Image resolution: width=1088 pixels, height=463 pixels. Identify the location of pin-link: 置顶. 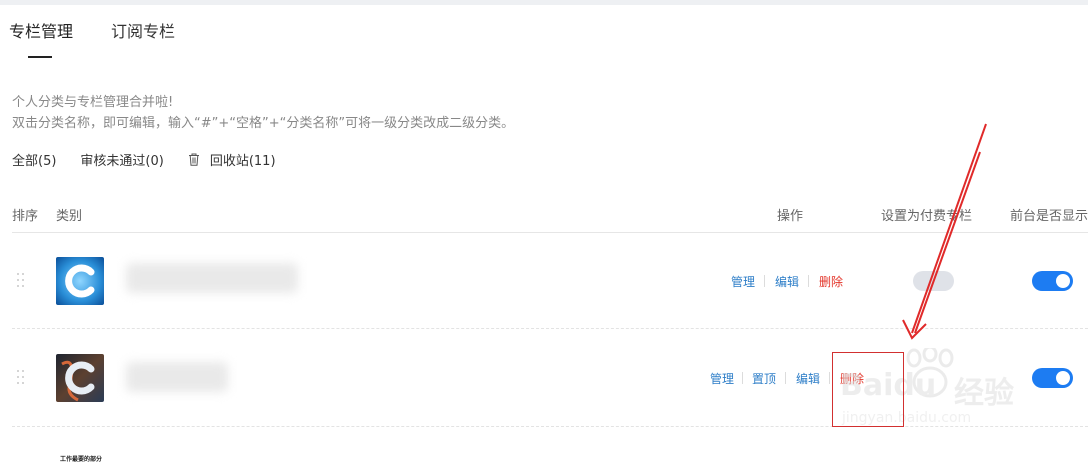
(764, 378).